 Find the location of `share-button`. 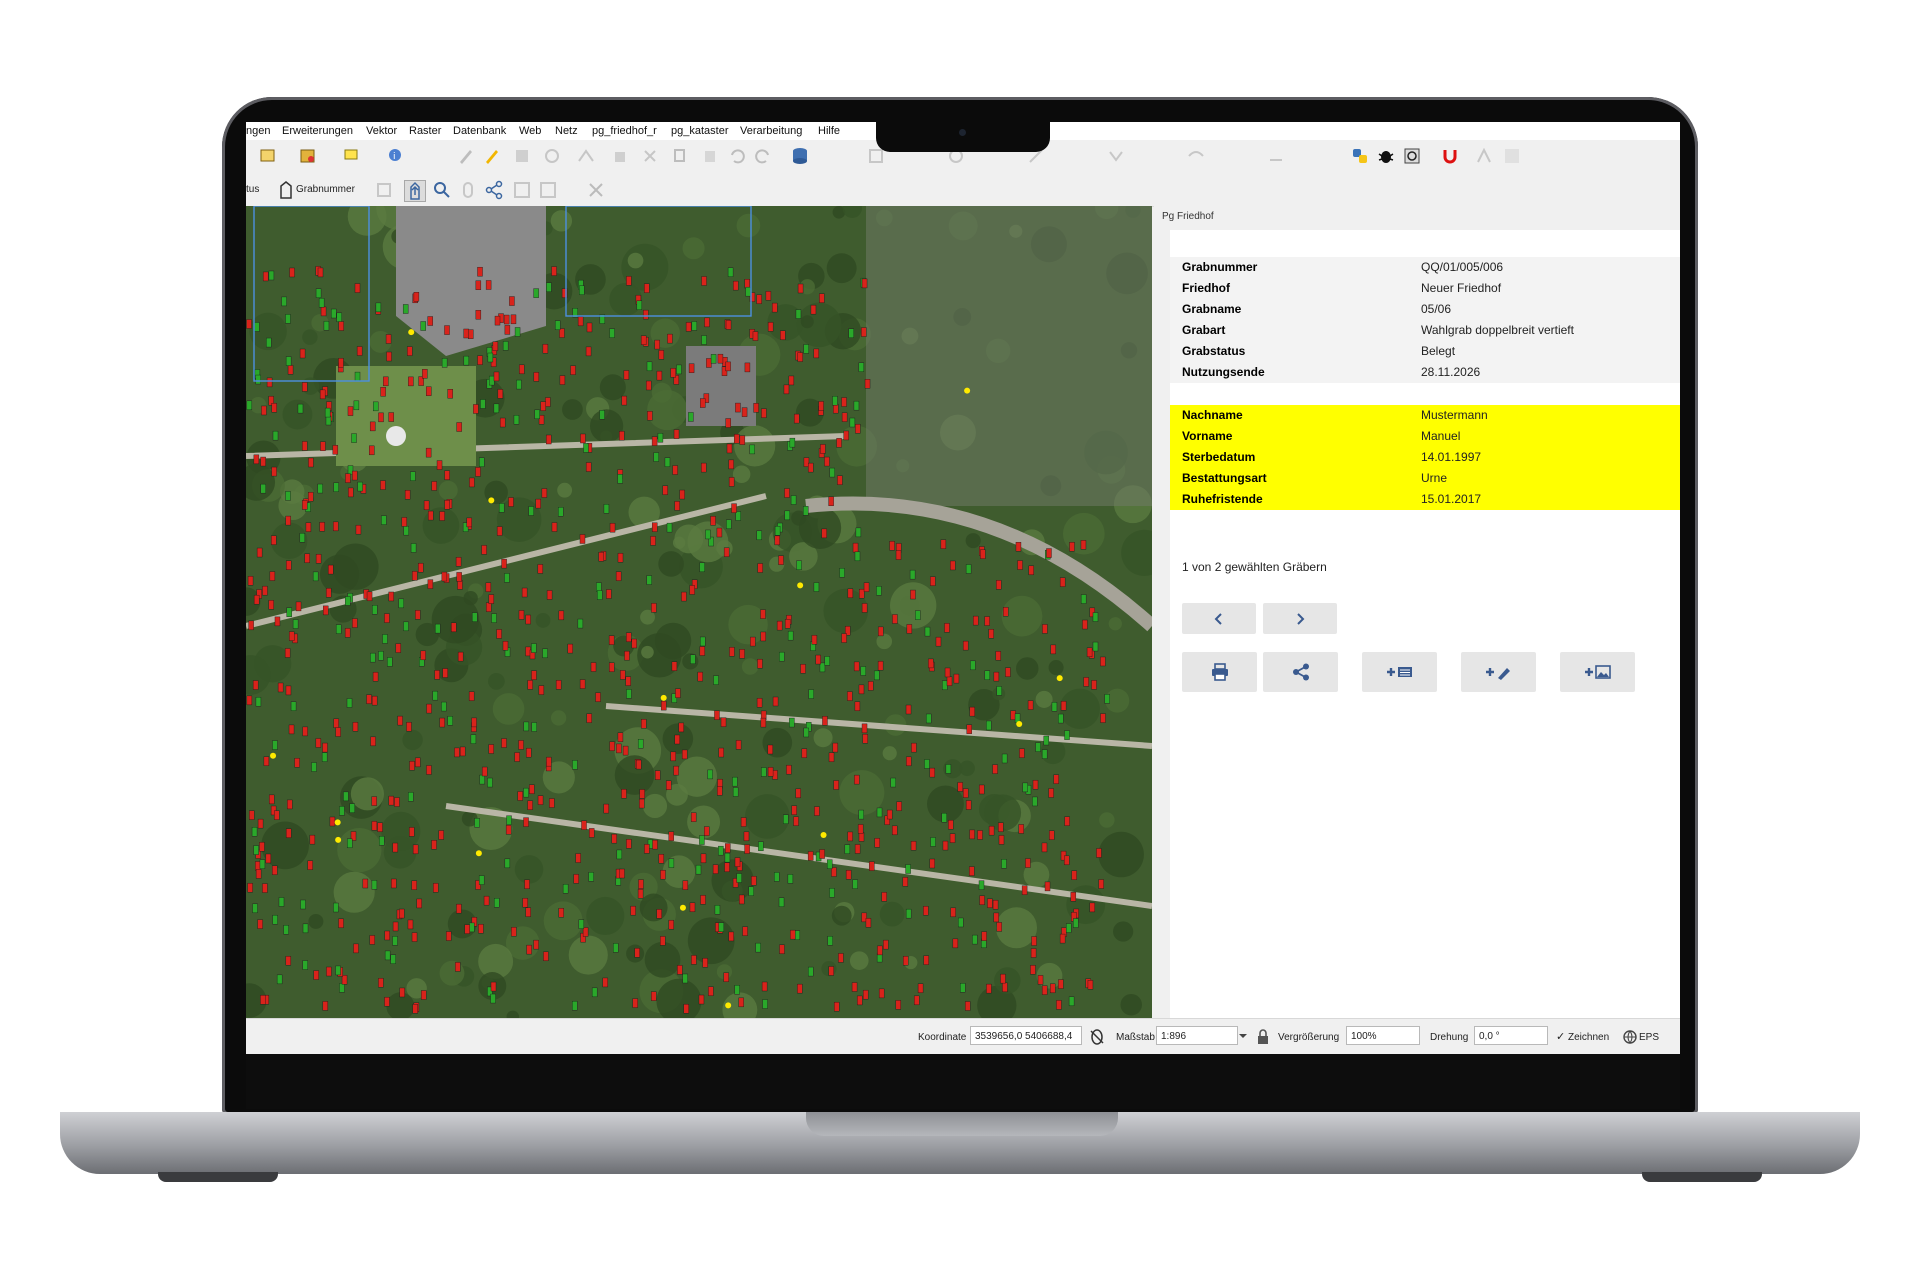

share-button is located at coordinates (1300, 672).